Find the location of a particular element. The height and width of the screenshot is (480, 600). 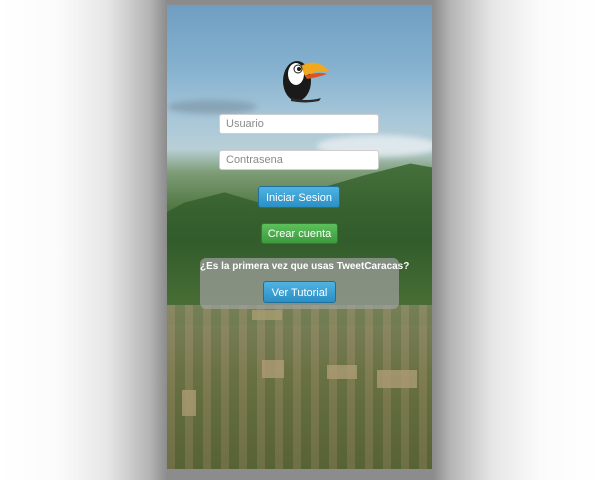

background-cloud is located at coordinates (212, 107).